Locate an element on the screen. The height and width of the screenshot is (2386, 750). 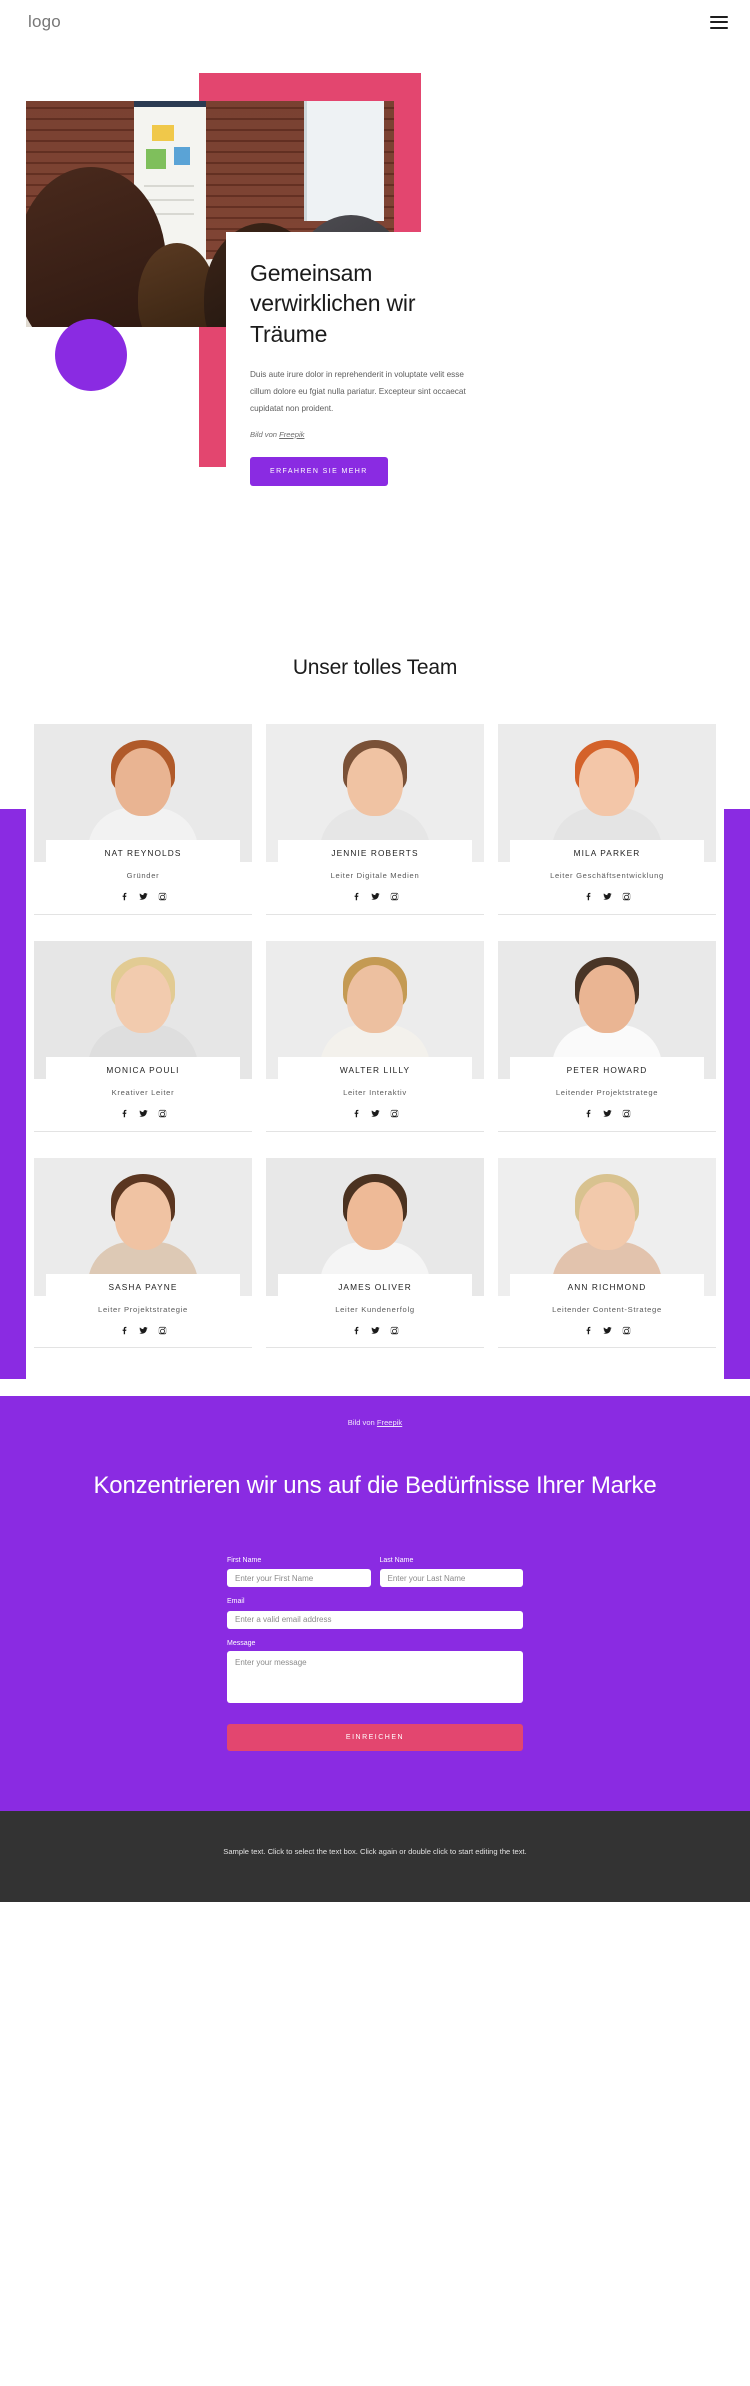
team-member-role: Leitender Content-Stratege is located at coordinates (607, 1309).